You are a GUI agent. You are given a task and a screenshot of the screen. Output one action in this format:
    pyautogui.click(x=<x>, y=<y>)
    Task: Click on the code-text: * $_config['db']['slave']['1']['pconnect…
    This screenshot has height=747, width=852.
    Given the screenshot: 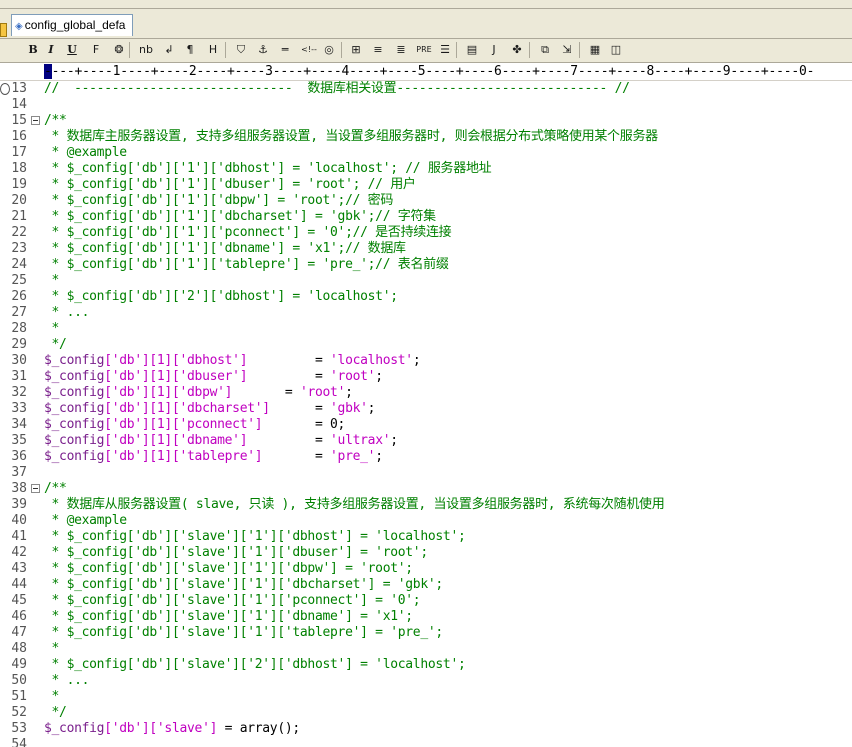 What is the action you would take?
    pyautogui.click(x=232, y=601)
    